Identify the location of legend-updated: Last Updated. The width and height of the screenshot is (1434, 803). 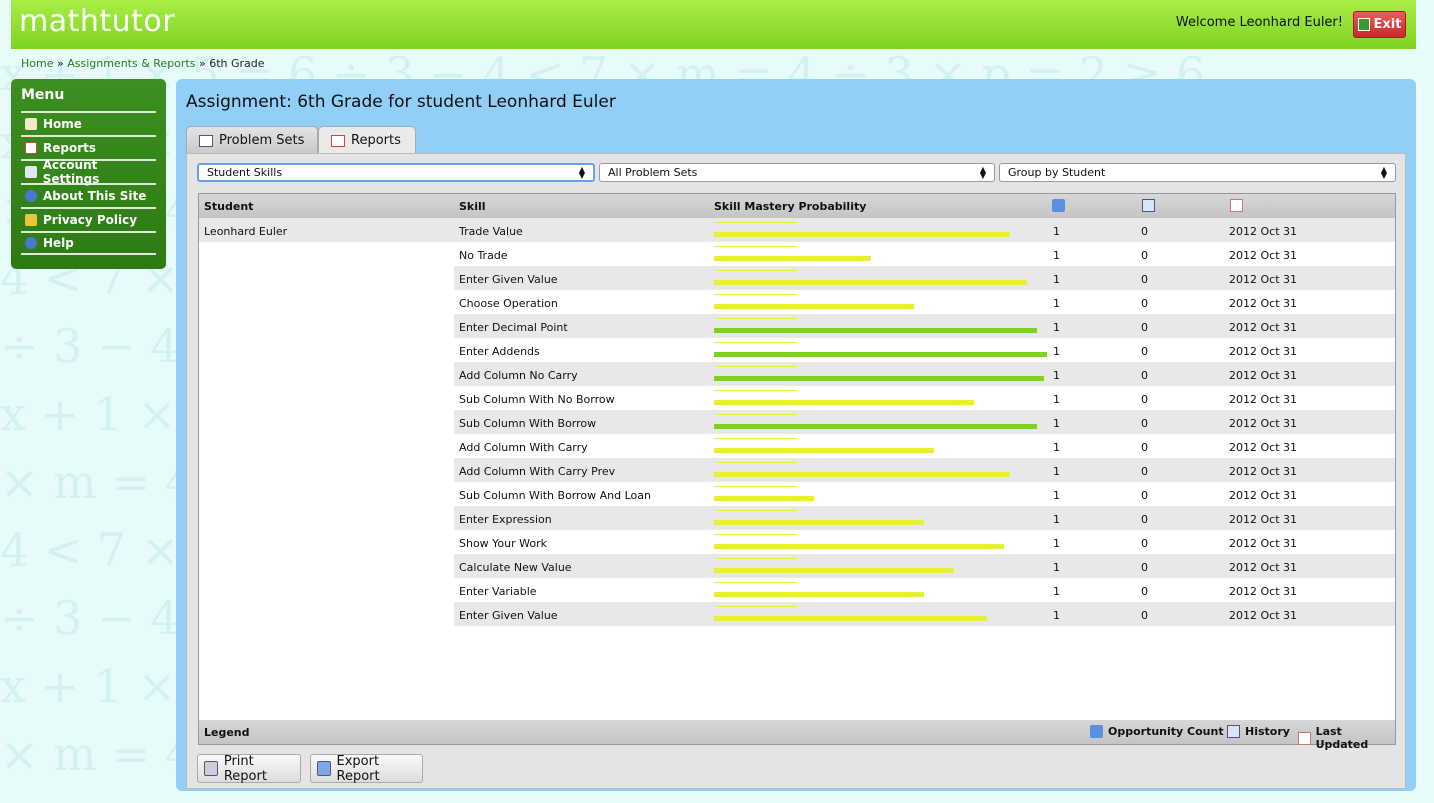
(1346, 738).